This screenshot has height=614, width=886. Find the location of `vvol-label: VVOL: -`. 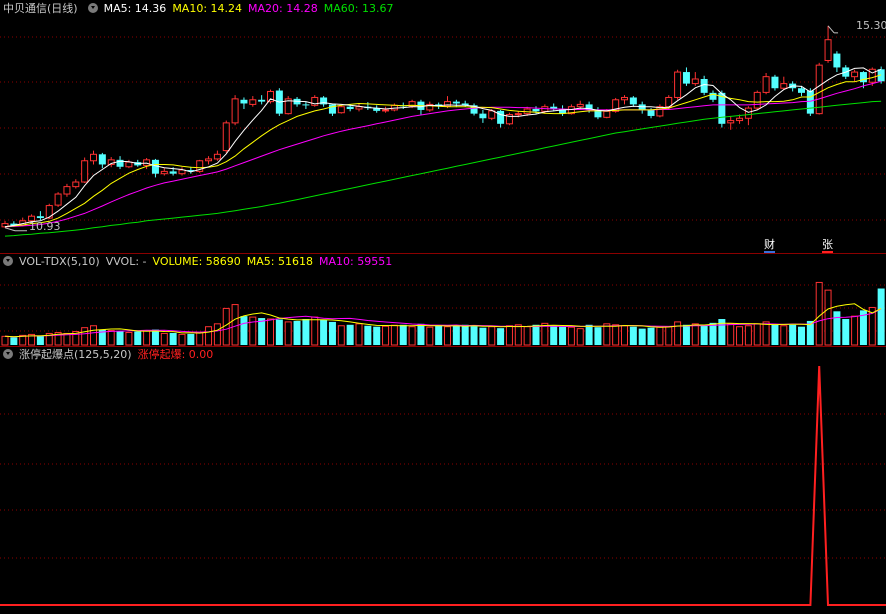

vvol-label: VVOL: - is located at coordinates (126, 261).